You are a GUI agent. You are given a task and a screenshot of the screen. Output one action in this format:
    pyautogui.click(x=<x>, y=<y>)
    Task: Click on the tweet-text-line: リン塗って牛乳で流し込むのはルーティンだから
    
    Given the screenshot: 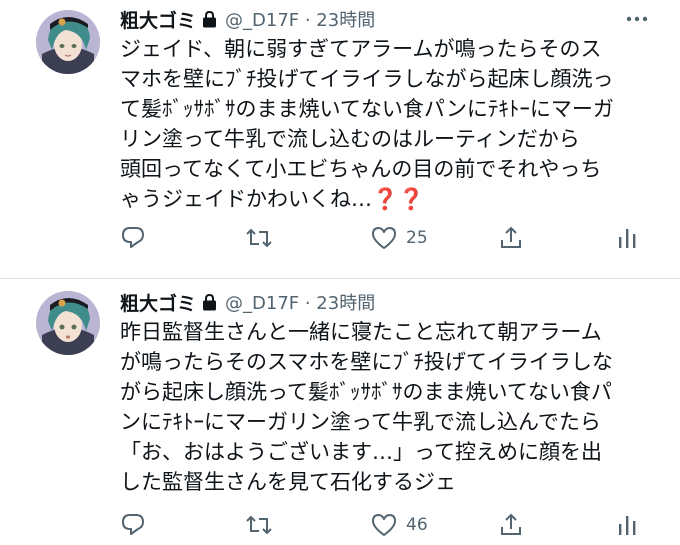 What is the action you would take?
    pyautogui.click(x=350, y=139)
    